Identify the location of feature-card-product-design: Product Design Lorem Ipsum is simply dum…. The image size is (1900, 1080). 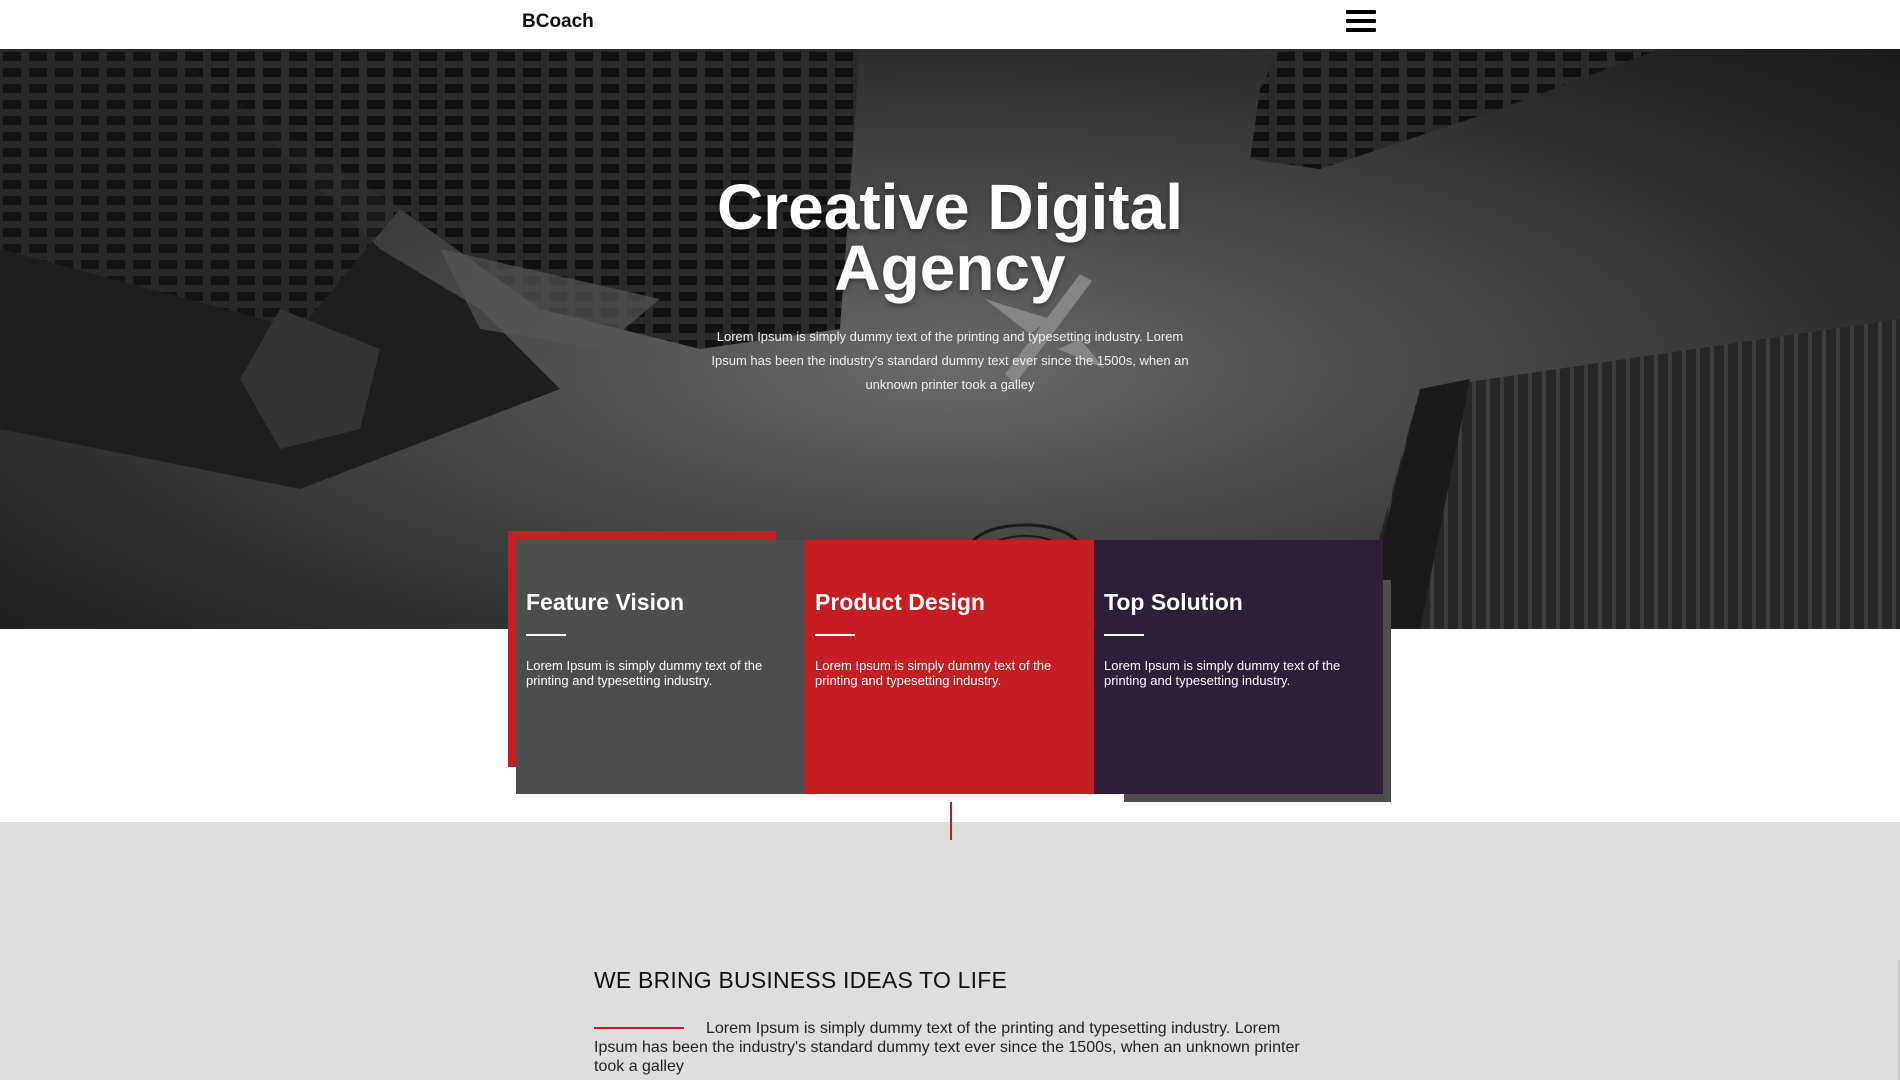
(949, 667).